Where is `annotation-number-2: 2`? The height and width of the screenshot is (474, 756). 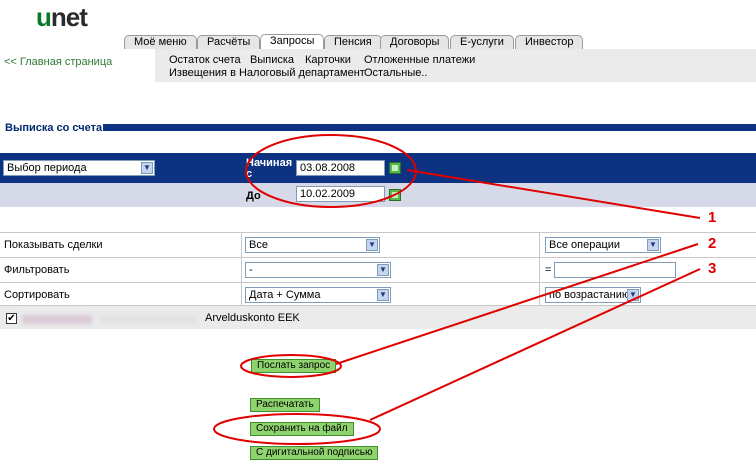 annotation-number-2: 2 is located at coordinates (712, 243).